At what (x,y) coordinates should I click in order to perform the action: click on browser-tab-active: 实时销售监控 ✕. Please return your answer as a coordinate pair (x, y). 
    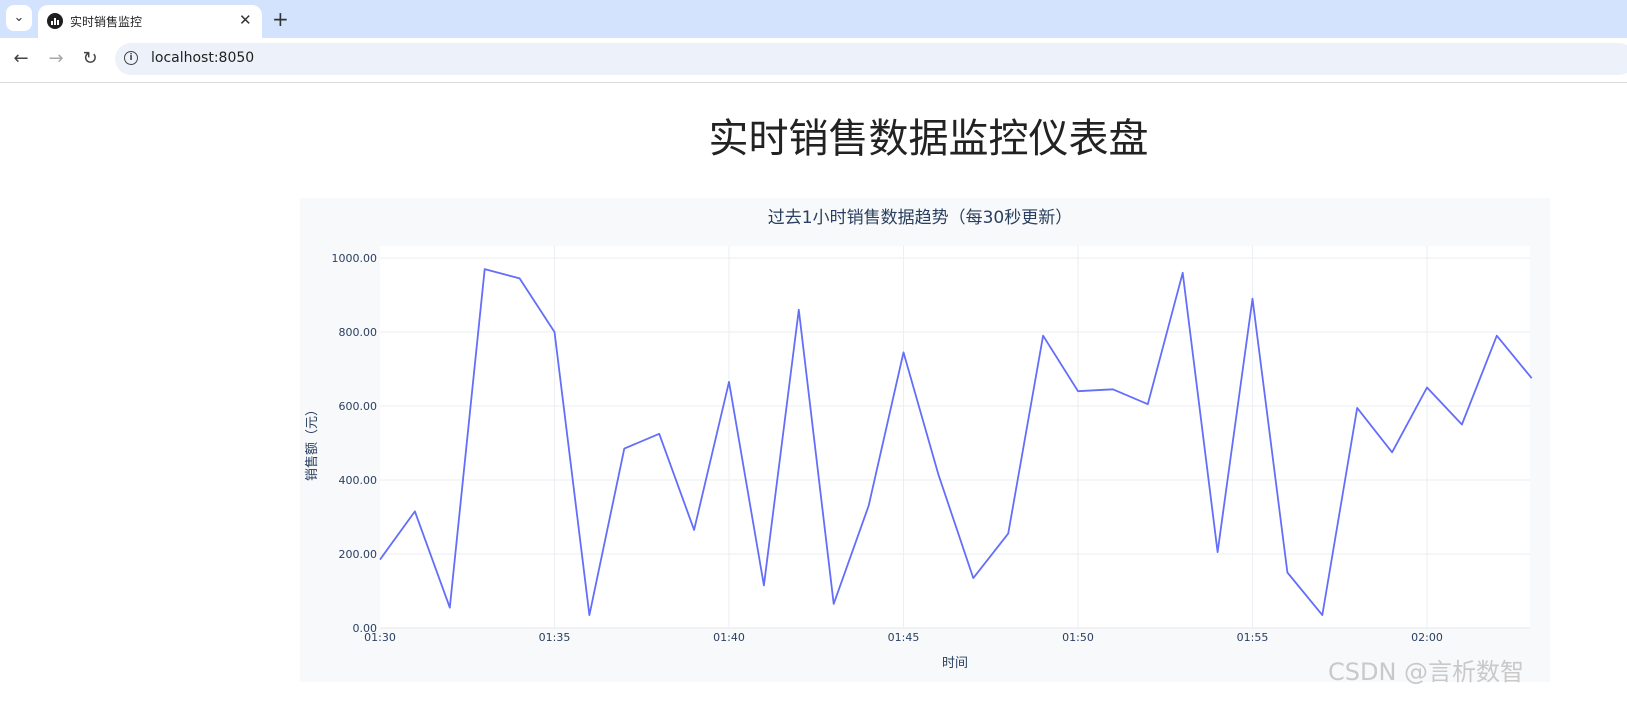
    Looking at the image, I should click on (150, 21).